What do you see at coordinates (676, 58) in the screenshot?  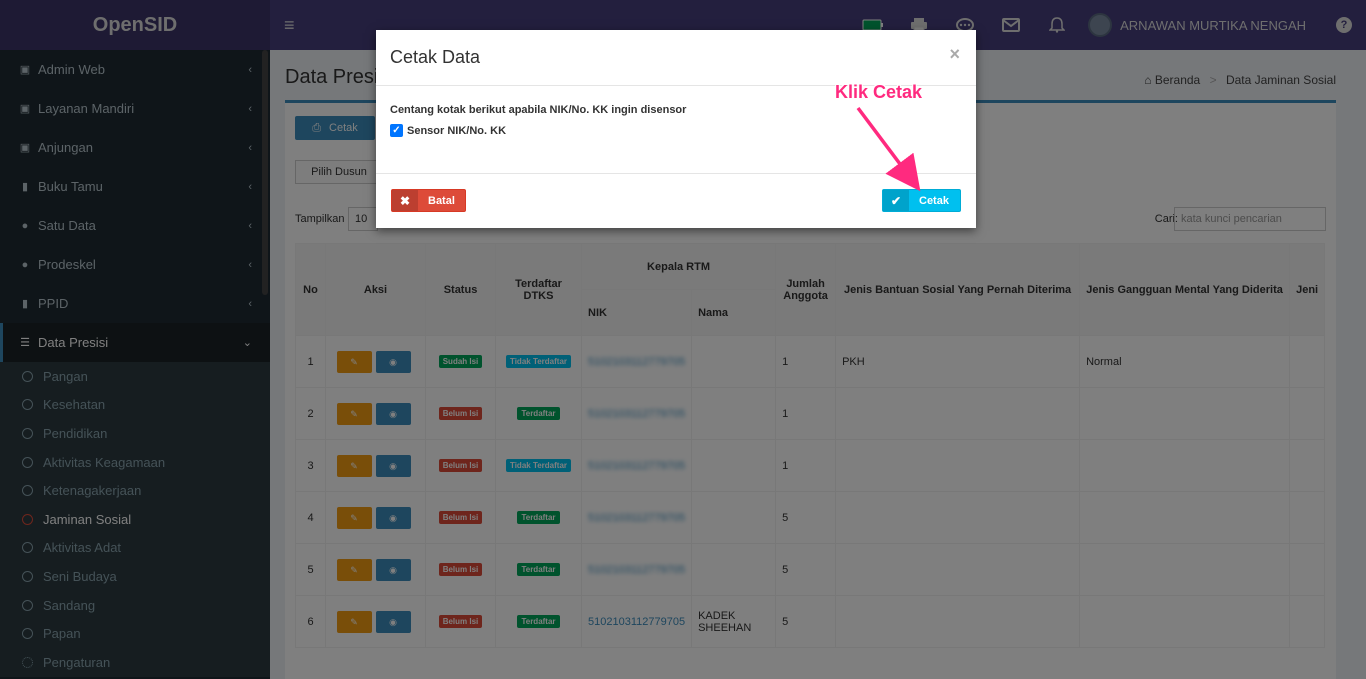 I see `modal-header: Cetak Data ×` at bounding box center [676, 58].